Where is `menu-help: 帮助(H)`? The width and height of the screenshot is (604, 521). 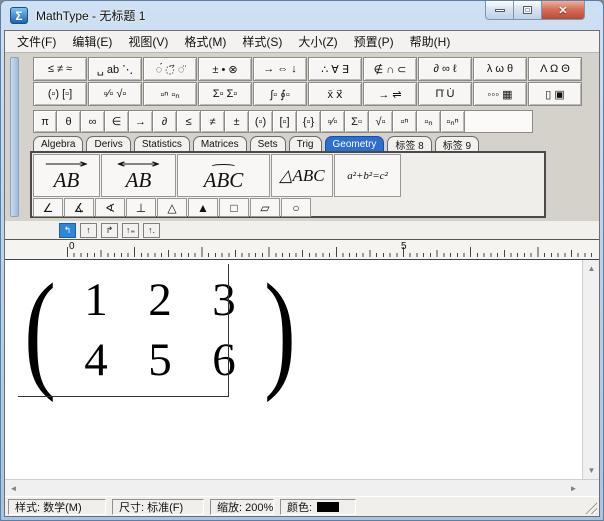 menu-help: 帮助(H) is located at coordinates (430, 41).